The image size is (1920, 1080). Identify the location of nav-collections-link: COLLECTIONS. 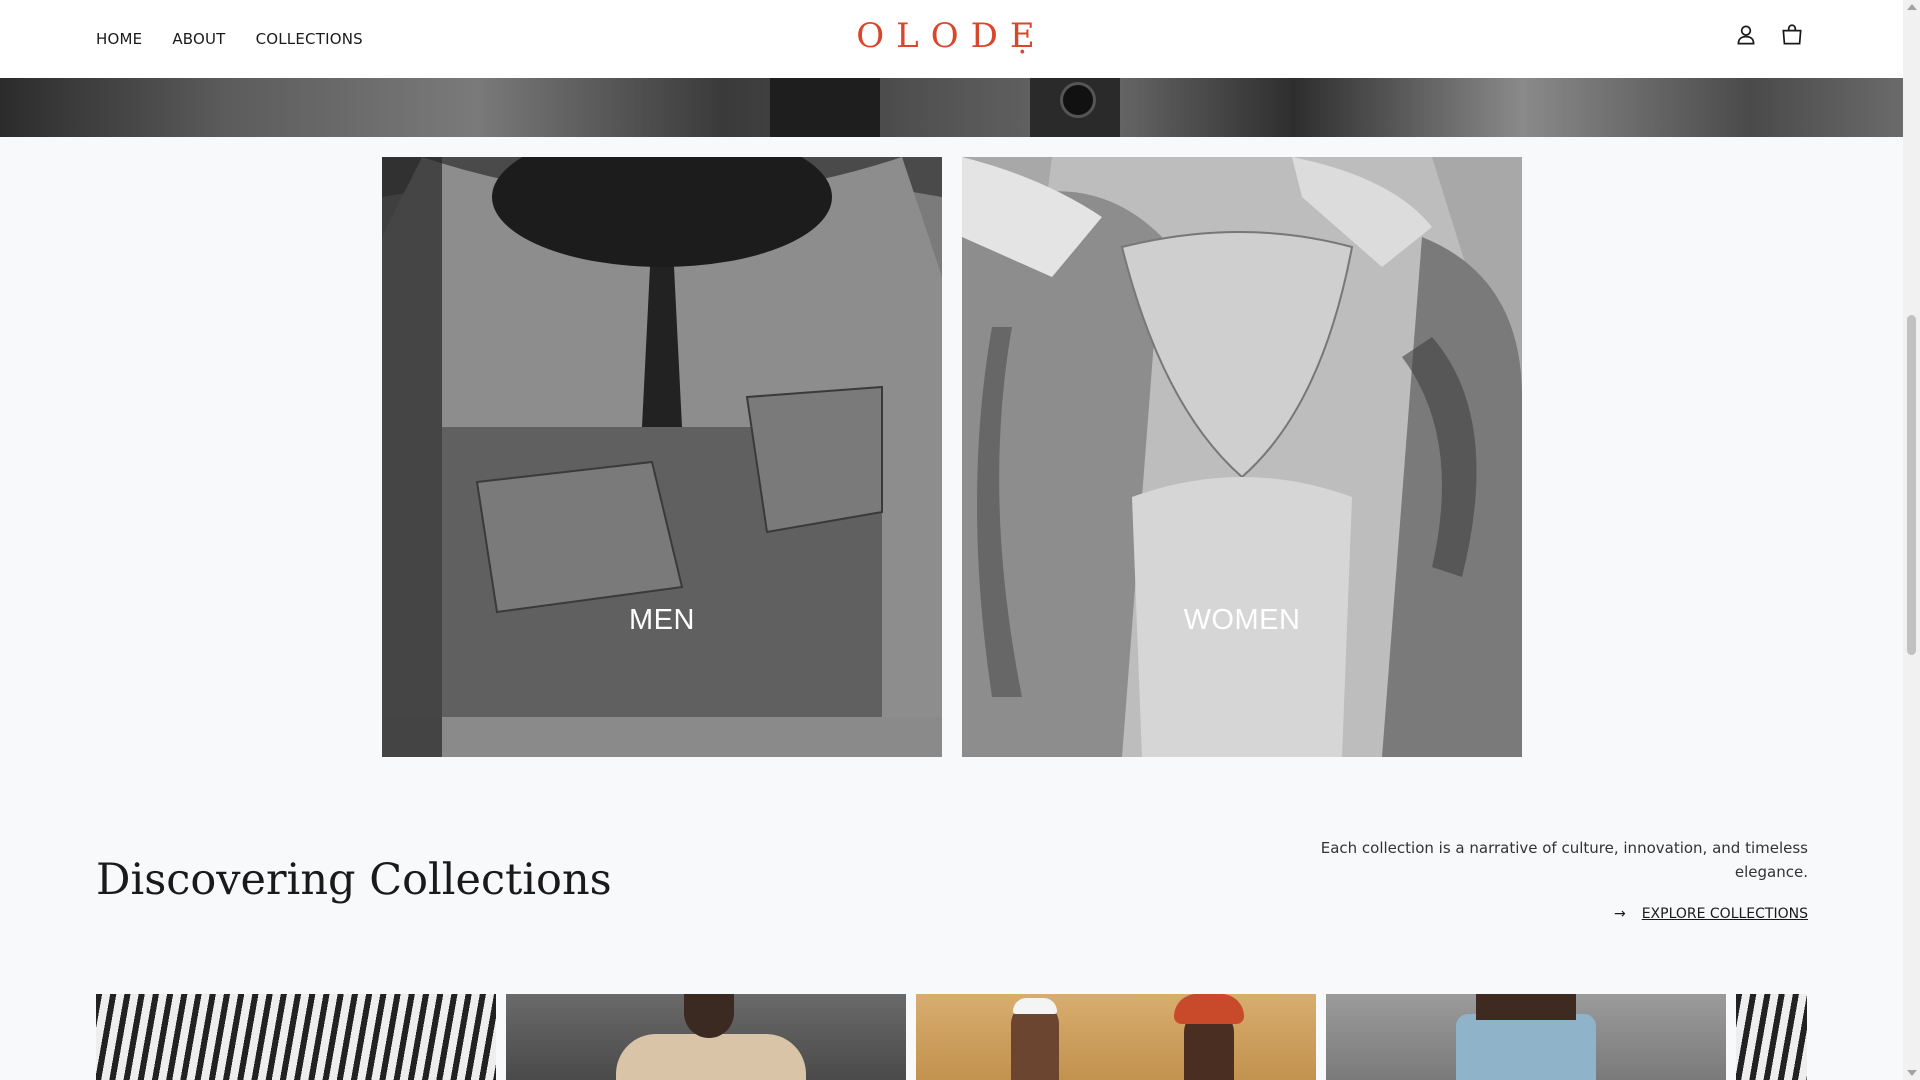
(309, 39).